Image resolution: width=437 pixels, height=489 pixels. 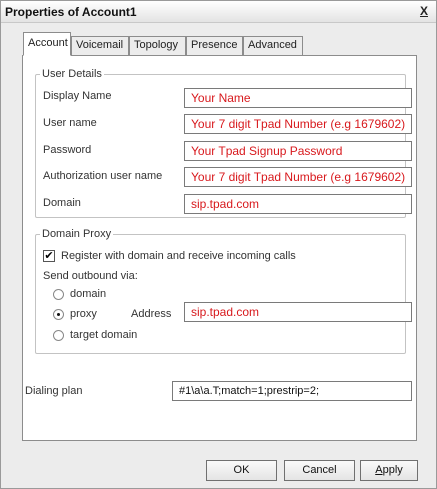 I want to click on auth-user-name-field: Your 7 digit Tpad Number (e.g 1679602), so click(x=298, y=177).